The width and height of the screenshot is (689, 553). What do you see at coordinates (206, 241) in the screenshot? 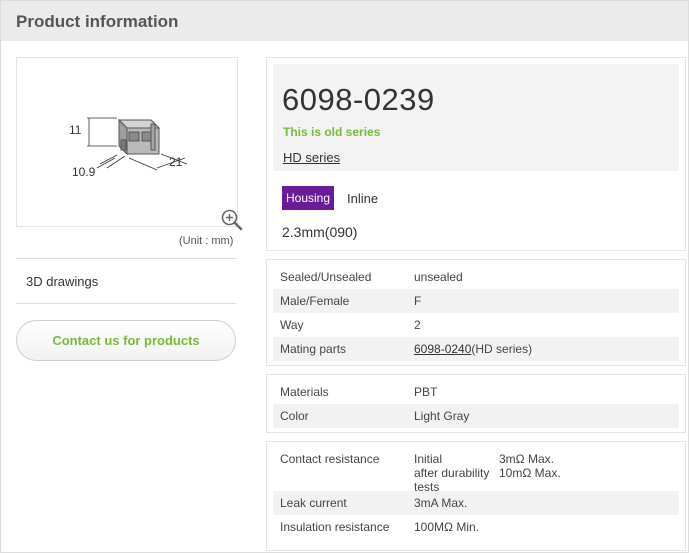
I see `unit-label: (Unit : mm)` at bounding box center [206, 241].